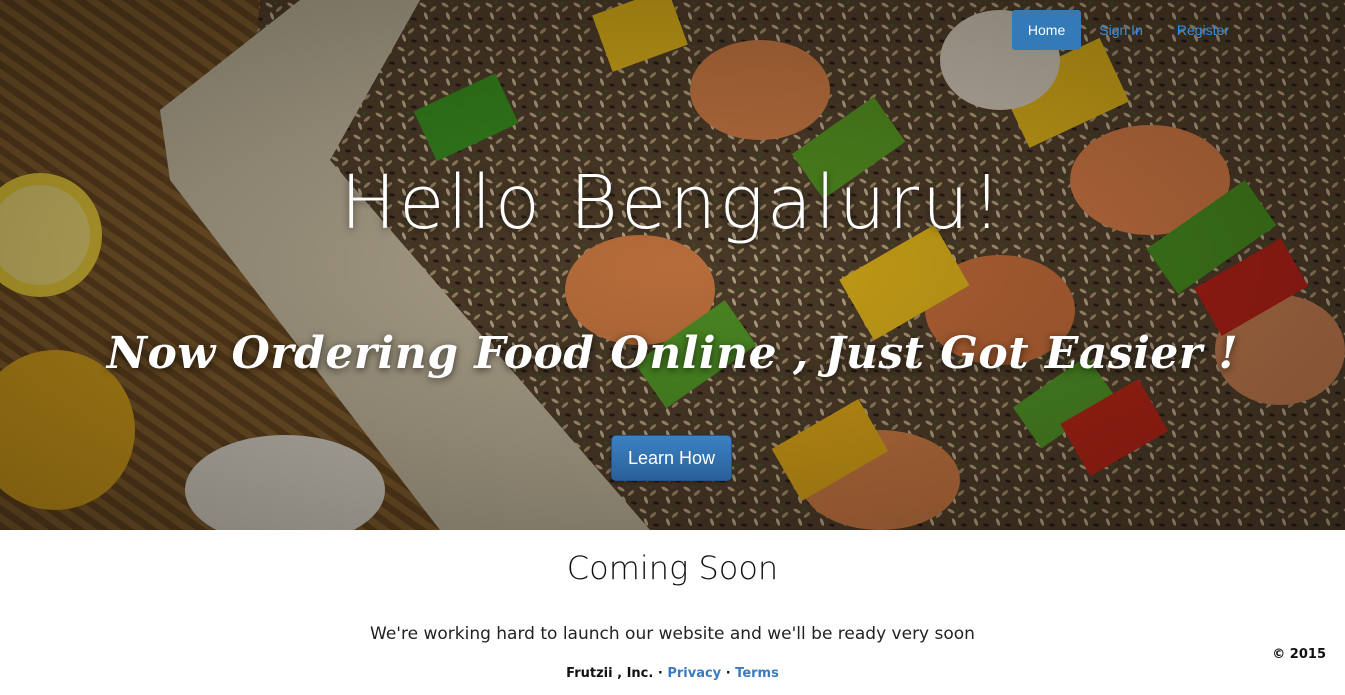 The width and height of the screenshot is (1345, 695). Describe the element at coordinates (1203, 30) in the screenshot. I see `nav-register-link: Register` at that location.